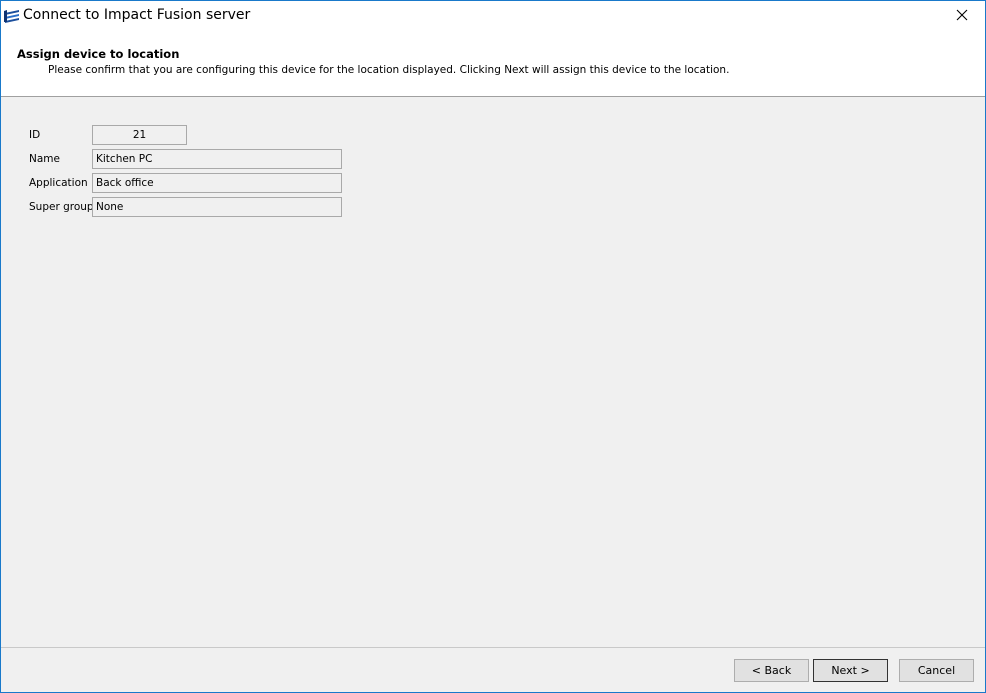  I want to click on application-field: Back office, so click(217, 183).